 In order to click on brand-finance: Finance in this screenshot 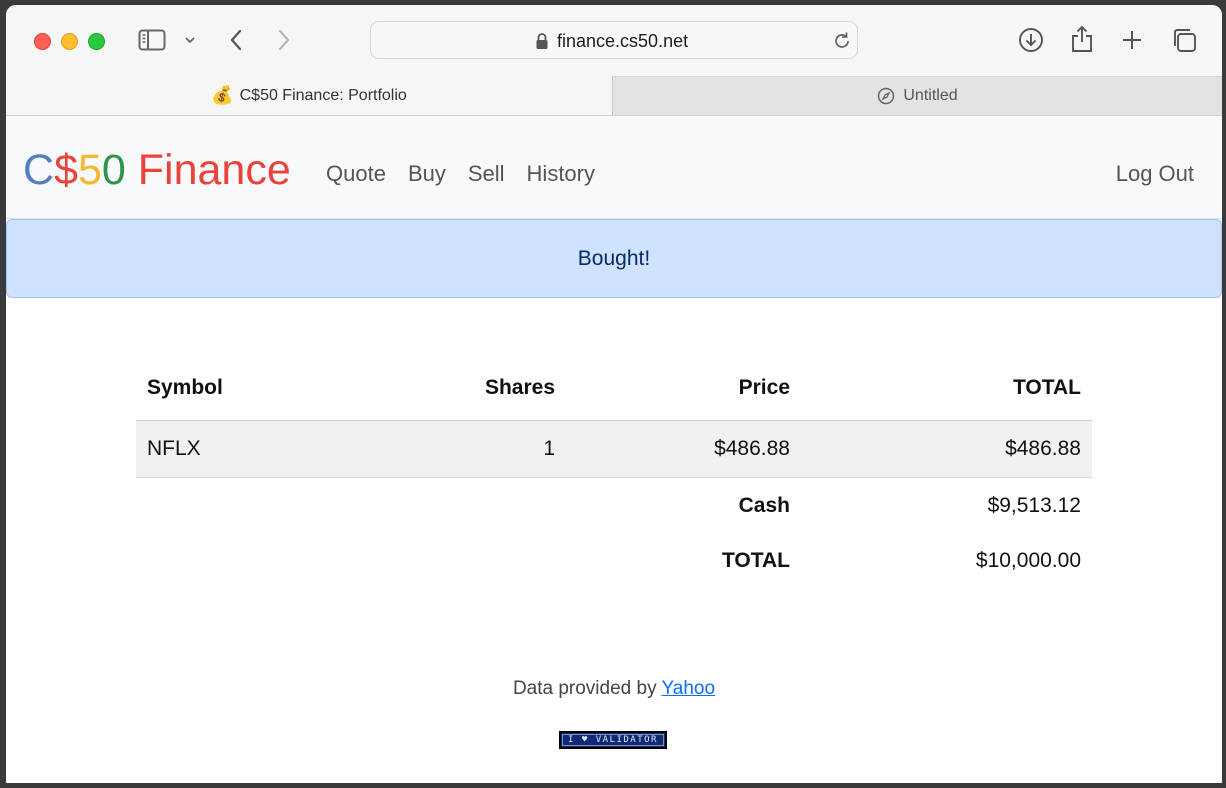, I will do `click(208, 170)`.